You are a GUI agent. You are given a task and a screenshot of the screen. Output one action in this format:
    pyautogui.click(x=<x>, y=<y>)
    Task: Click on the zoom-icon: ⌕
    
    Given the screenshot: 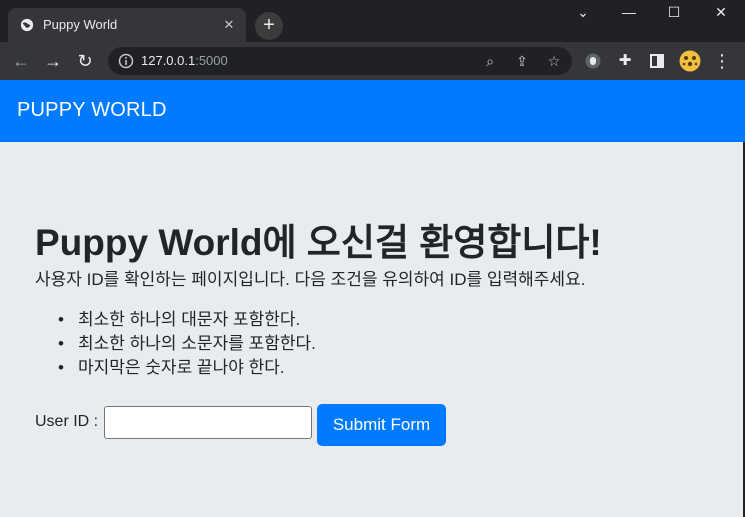 What is the action you would take?
    pyautogui.click(x=490, y=61)
    